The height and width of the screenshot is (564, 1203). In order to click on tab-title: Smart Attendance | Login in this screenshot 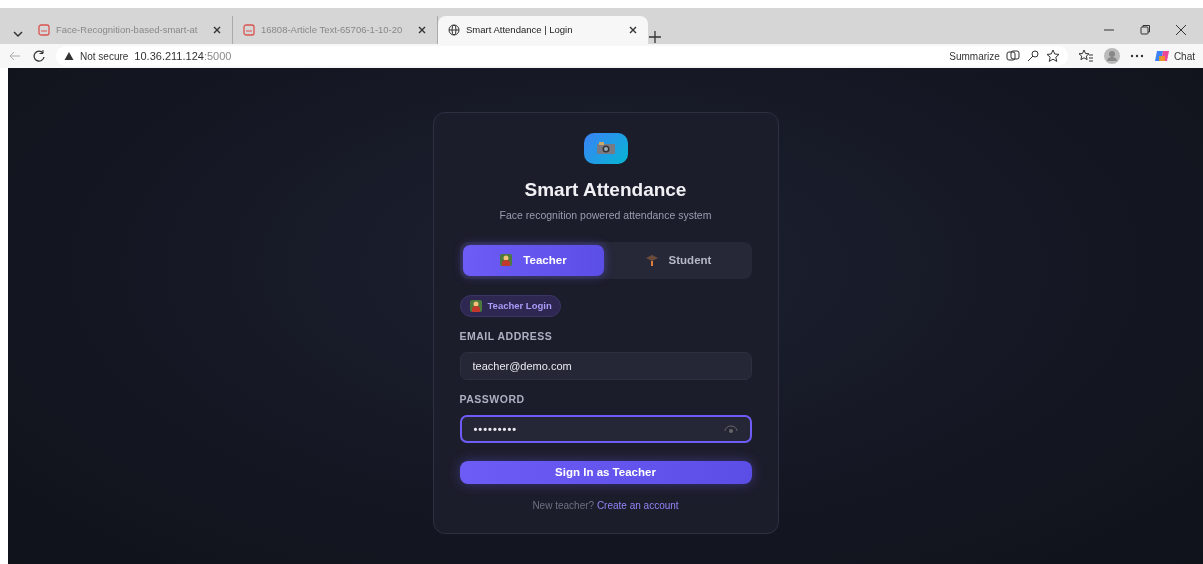, I will do `click(520, 29)`.